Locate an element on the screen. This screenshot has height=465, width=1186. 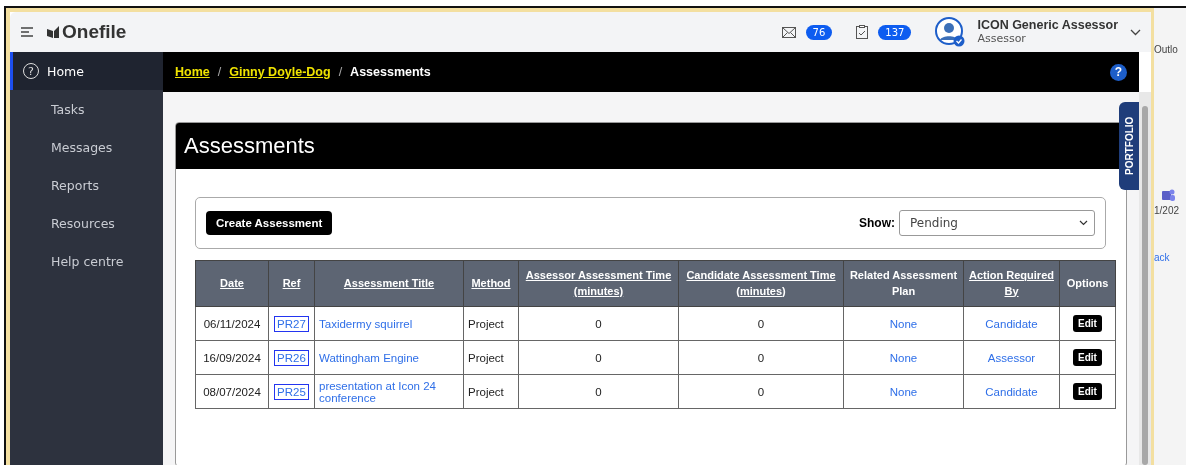
sidebar-item: Messages is located at coordinates (86, 147).